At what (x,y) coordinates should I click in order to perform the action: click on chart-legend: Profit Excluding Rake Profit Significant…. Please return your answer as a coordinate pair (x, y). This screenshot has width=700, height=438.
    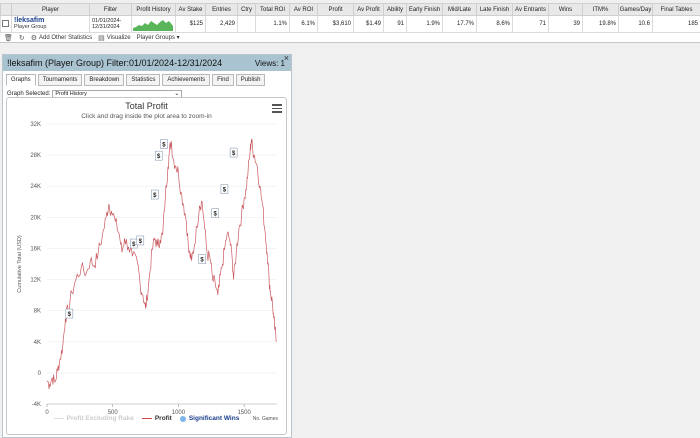
    Looking at the image, I should click on (146, 418).